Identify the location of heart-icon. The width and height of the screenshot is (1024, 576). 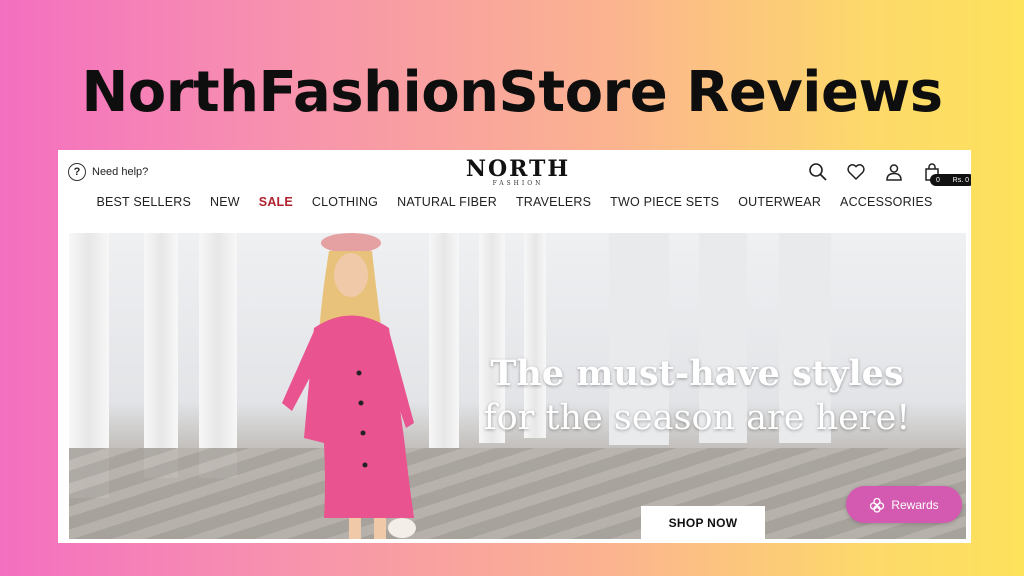
(856, 172).